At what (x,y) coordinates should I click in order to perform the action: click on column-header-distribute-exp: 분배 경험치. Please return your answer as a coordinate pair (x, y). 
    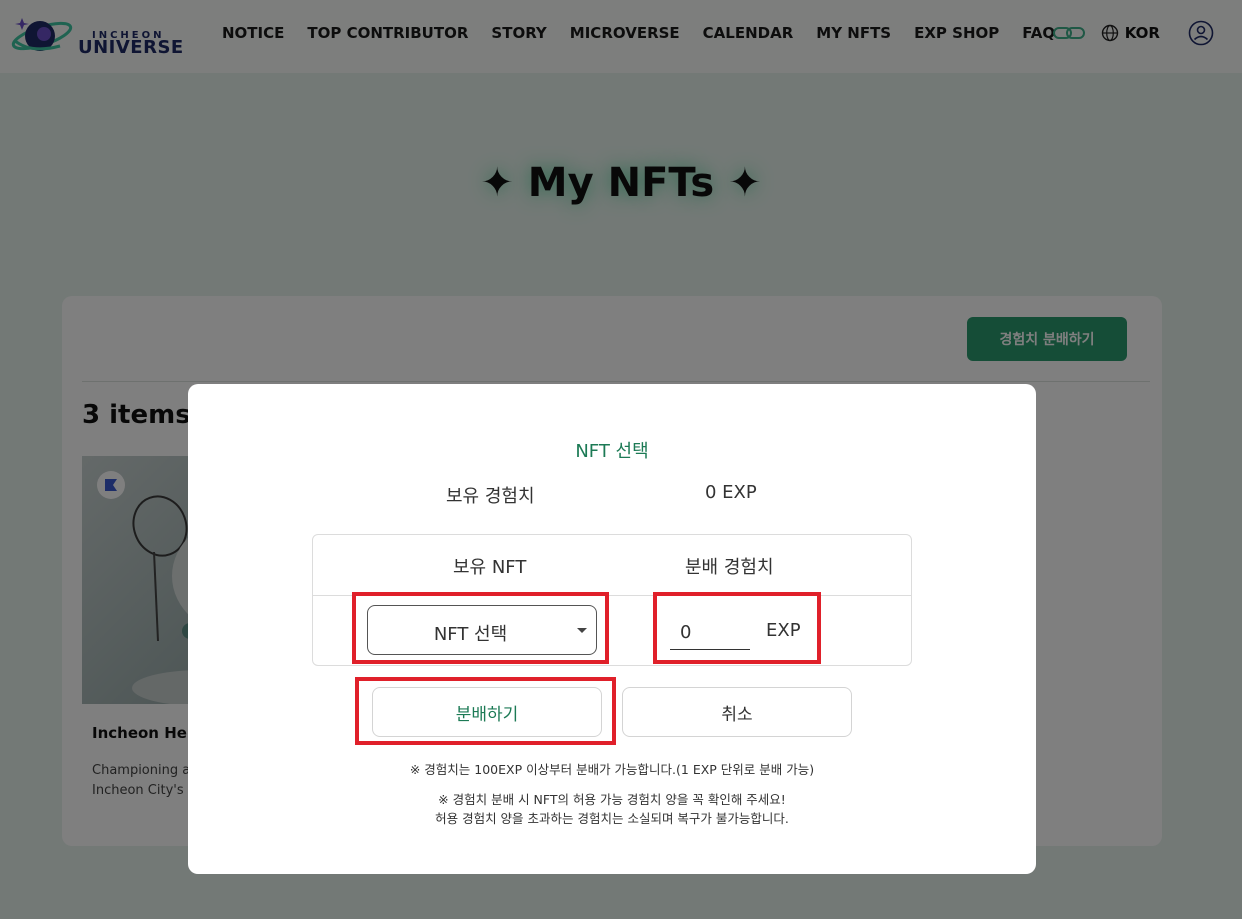
    Looking at the image, I should click on (729, 567).